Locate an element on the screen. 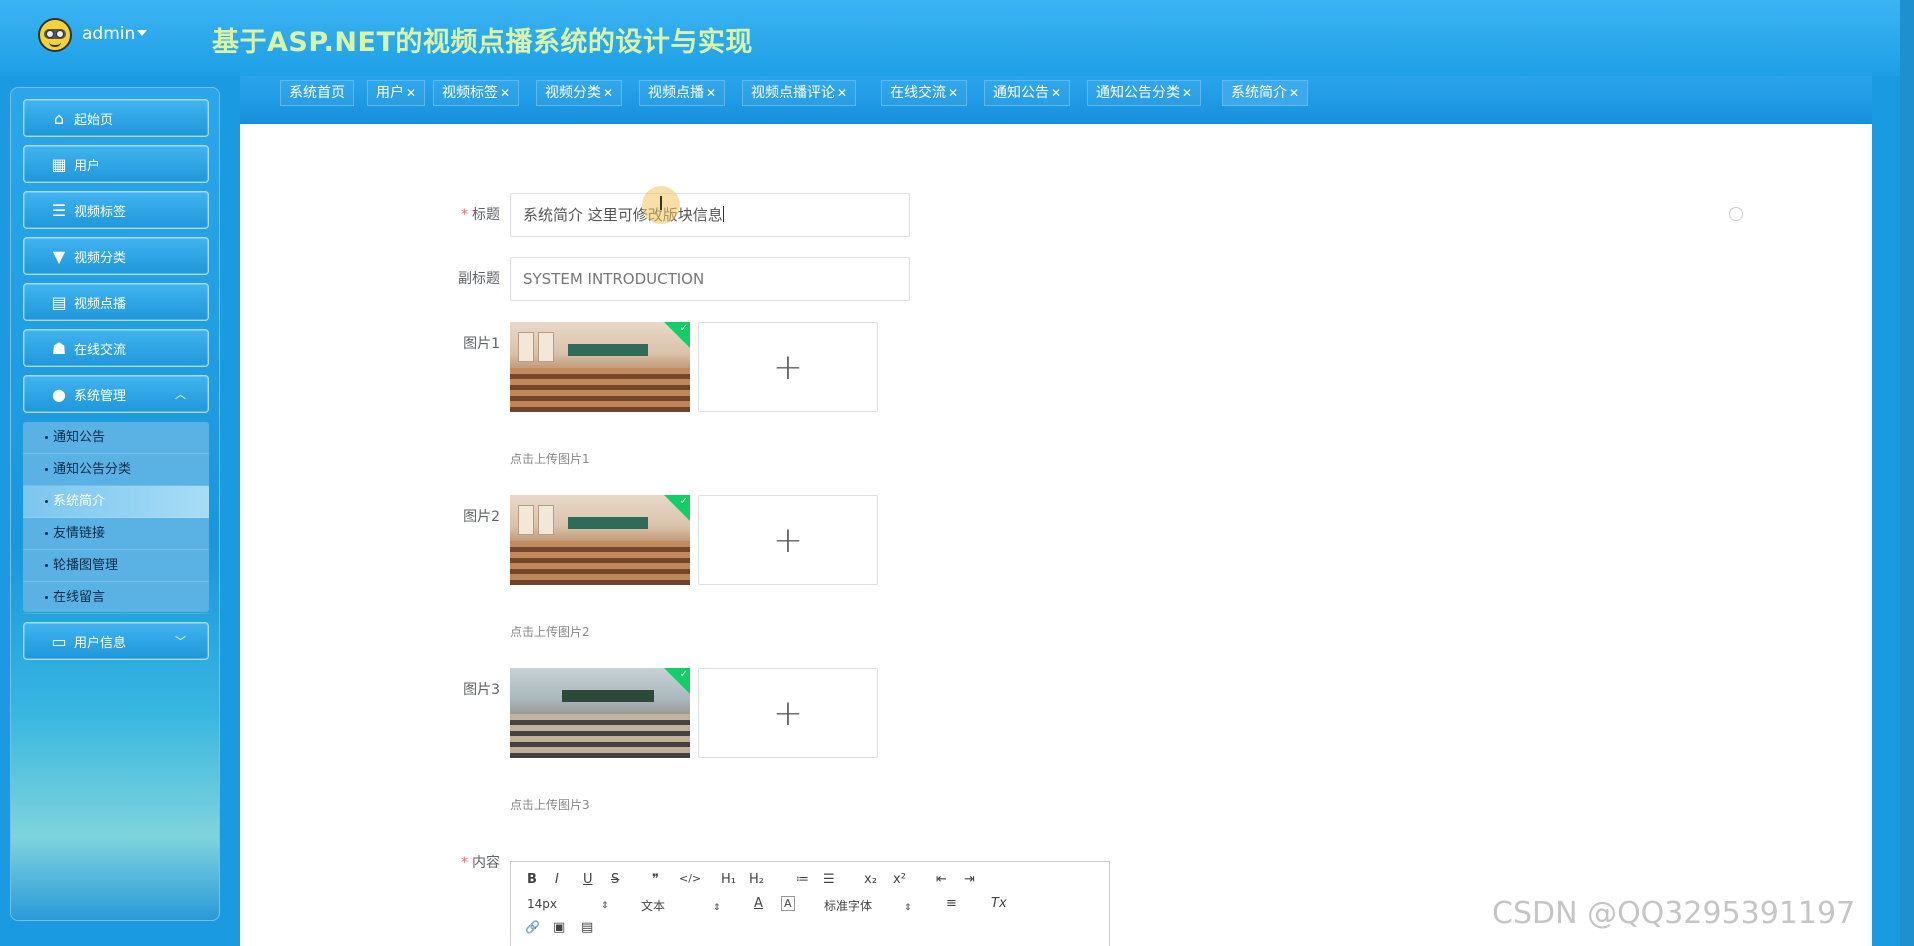 The image size is (1914, 946). superscript-icon: x² is located at coordinates (899, 879).